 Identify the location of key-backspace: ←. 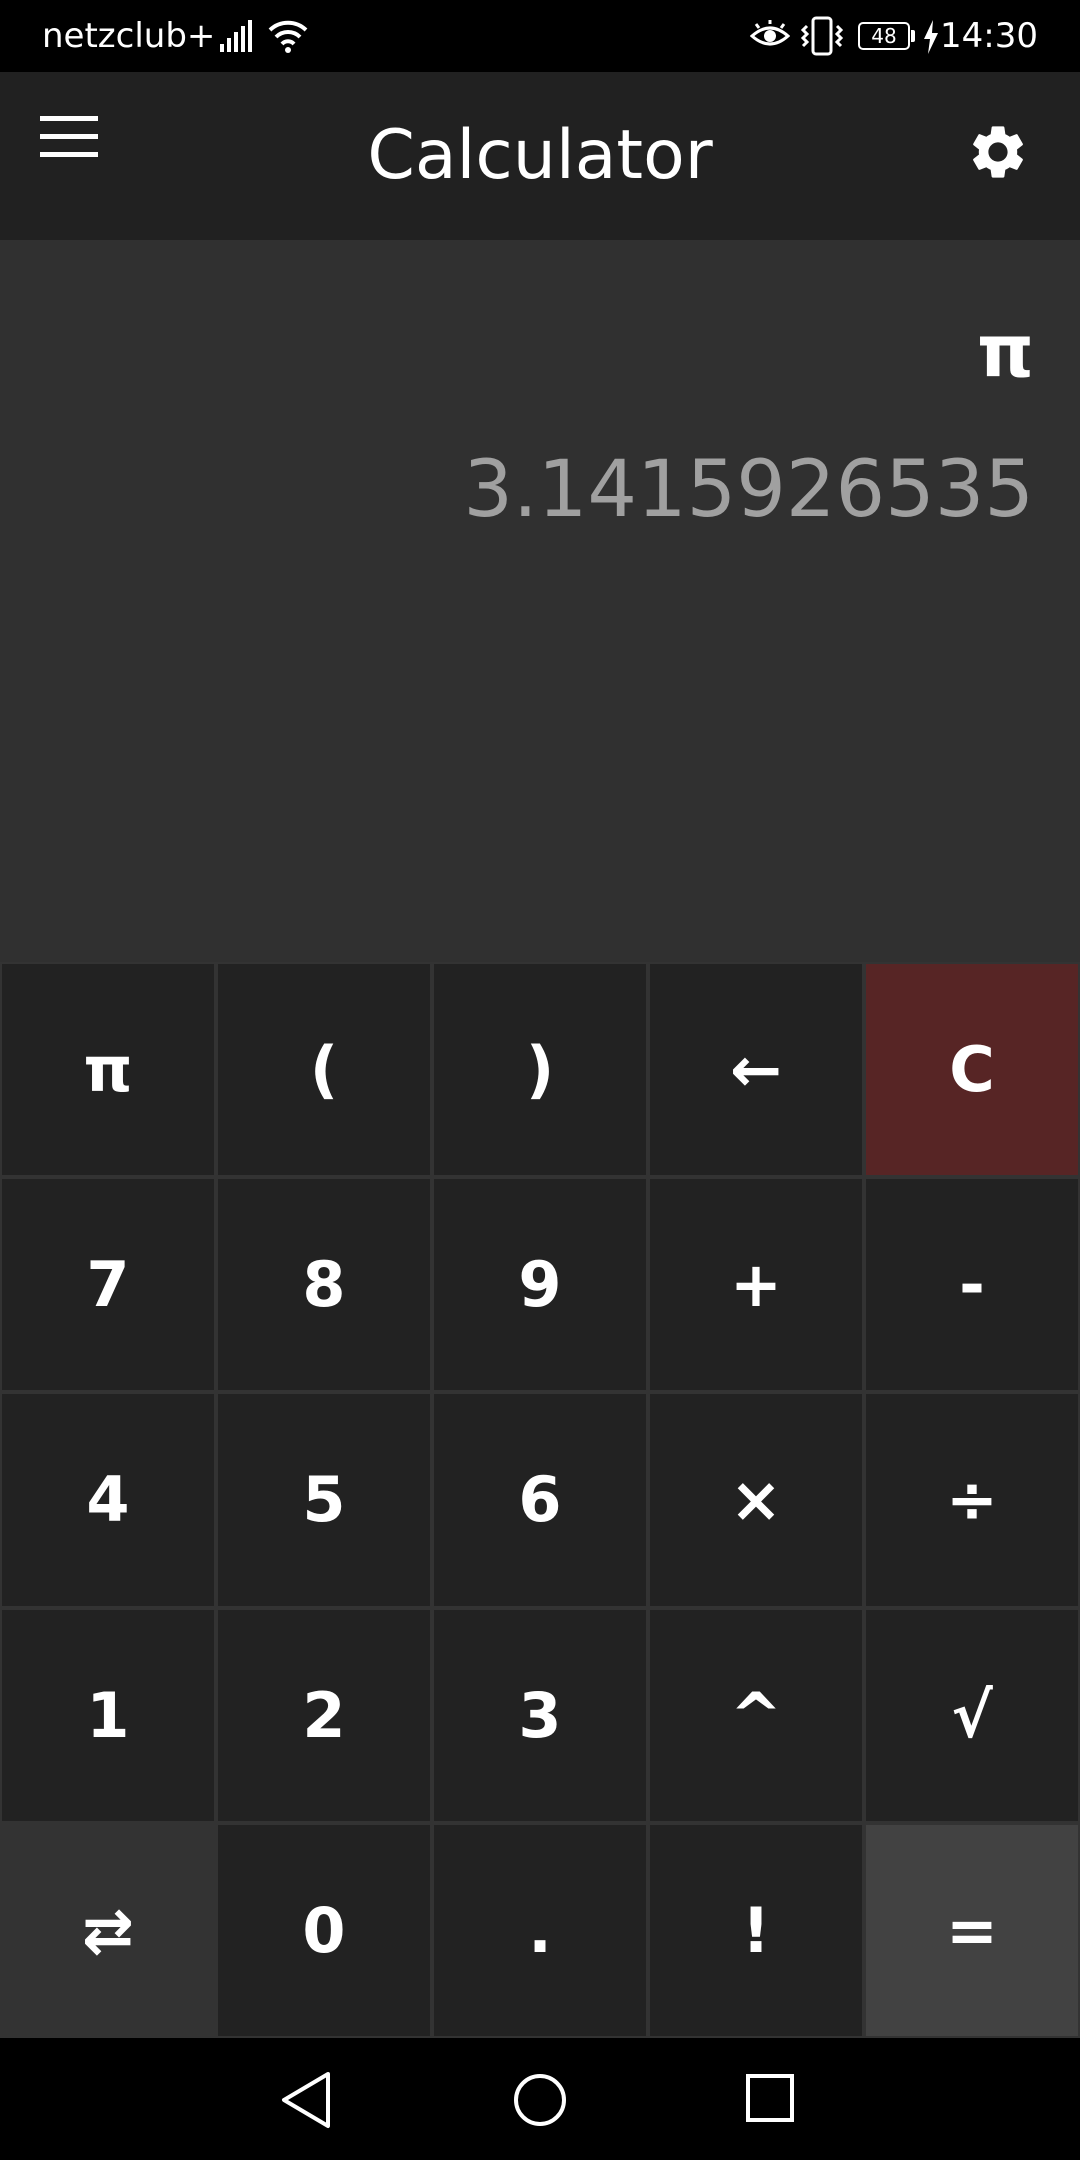
(756, 1070).